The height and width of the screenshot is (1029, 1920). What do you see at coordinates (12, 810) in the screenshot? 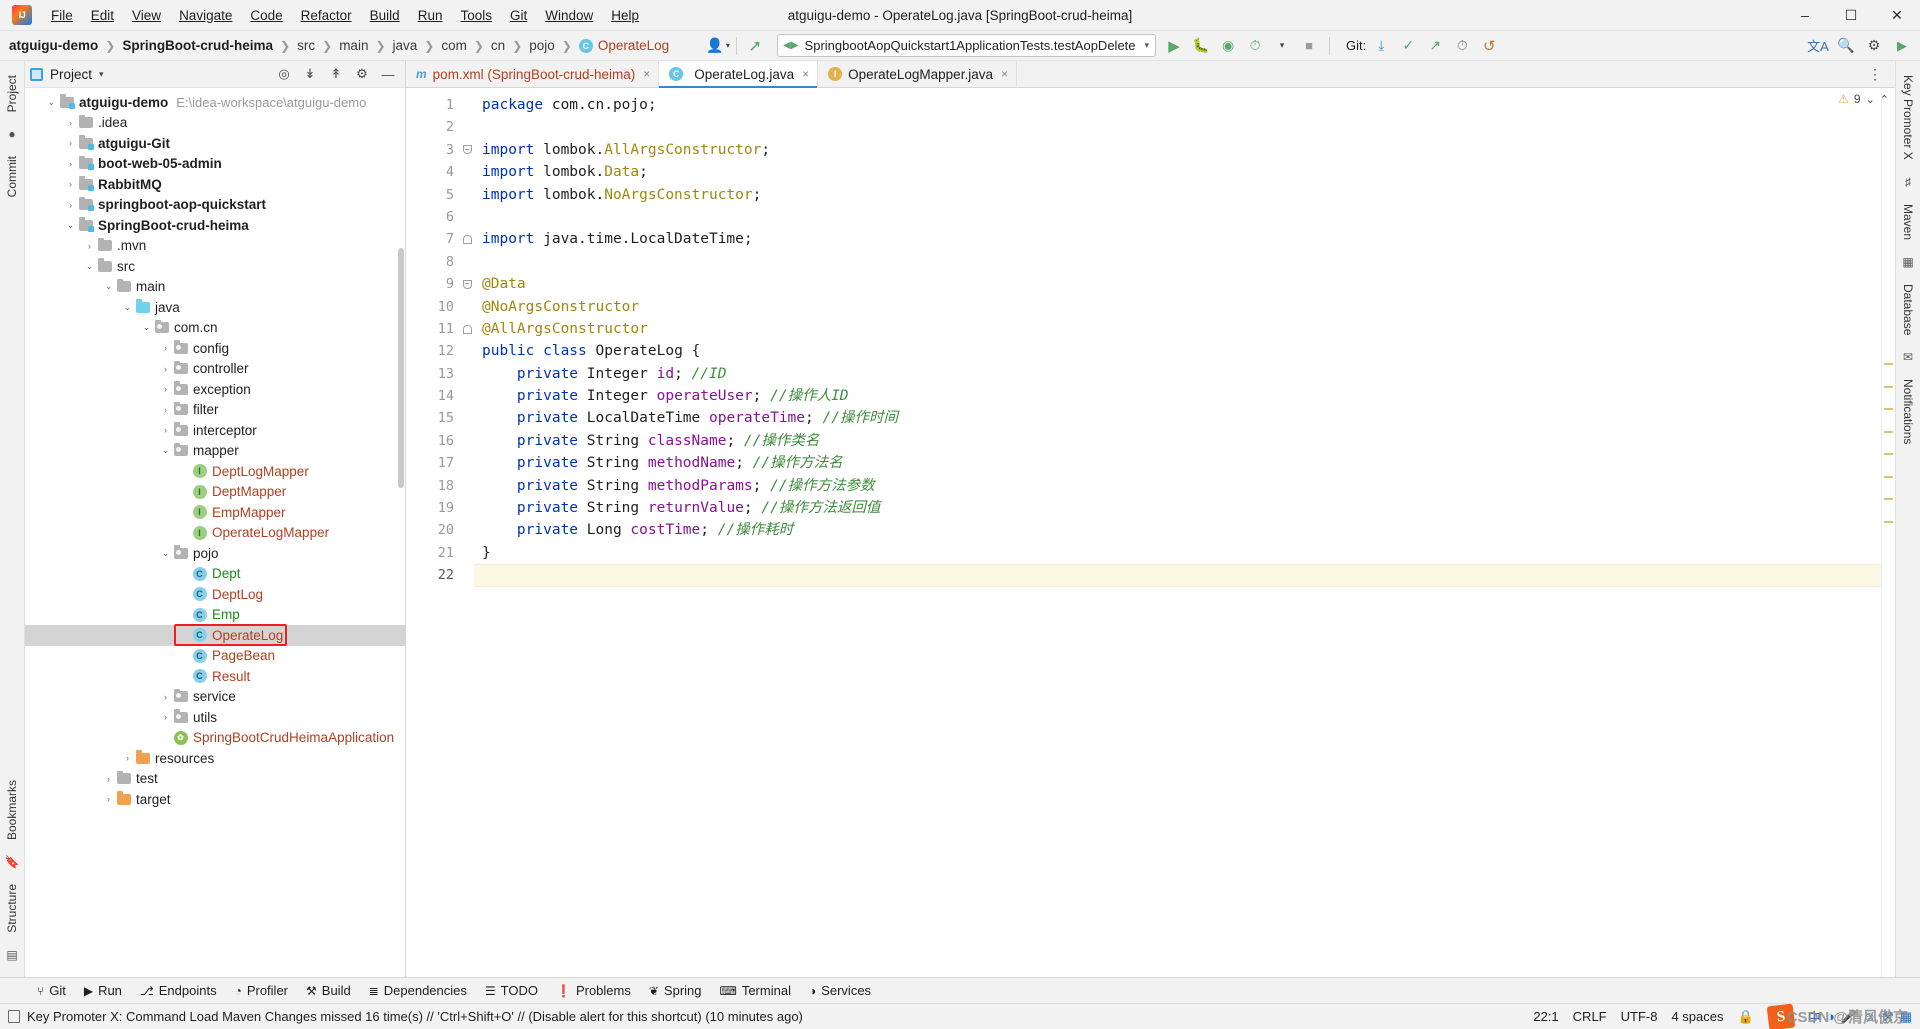
I see `sidebar-item-bookmarks: Bookmarks` at bounding box center [12, 810].